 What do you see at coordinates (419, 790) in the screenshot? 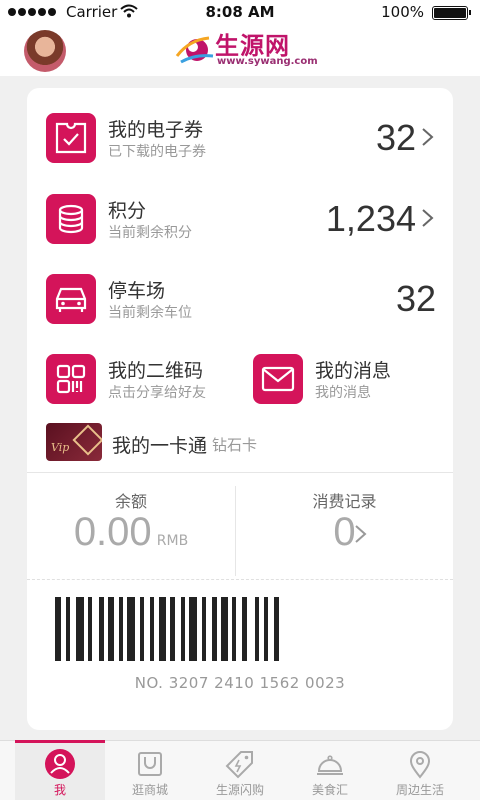
I see `tab-label: 周边生活` at bounding box center [419, 790].